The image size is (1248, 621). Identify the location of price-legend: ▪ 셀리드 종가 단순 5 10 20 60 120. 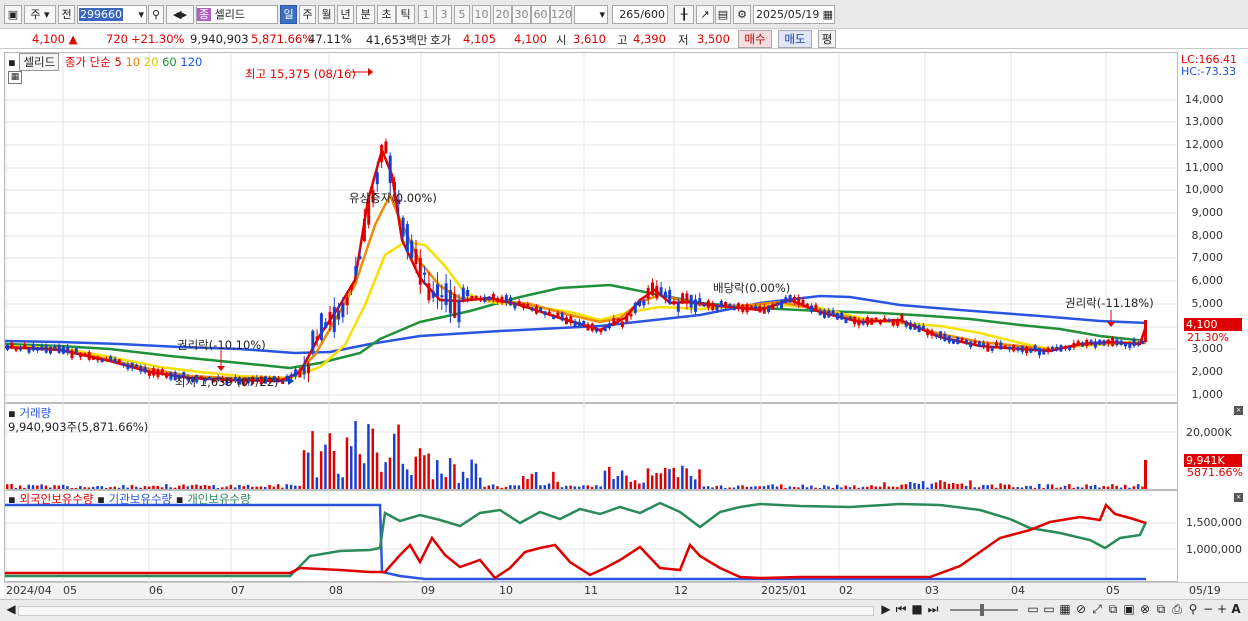
(105, 62).